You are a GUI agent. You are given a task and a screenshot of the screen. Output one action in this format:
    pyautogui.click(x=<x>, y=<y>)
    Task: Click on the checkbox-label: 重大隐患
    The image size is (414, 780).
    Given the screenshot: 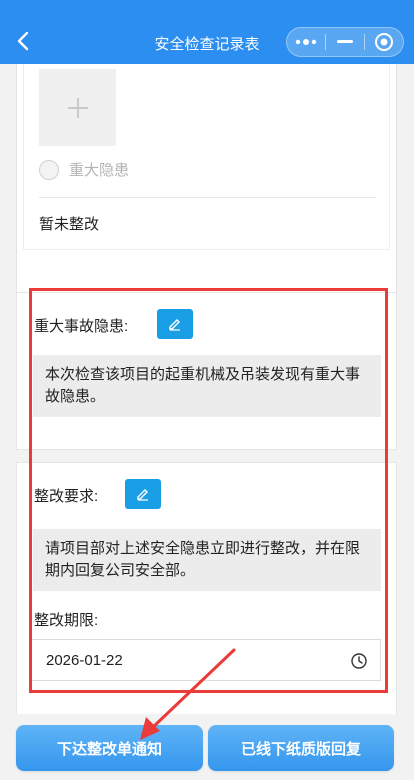 What is the action you would take?
    pyautogui.click(x=99, y=170)
    